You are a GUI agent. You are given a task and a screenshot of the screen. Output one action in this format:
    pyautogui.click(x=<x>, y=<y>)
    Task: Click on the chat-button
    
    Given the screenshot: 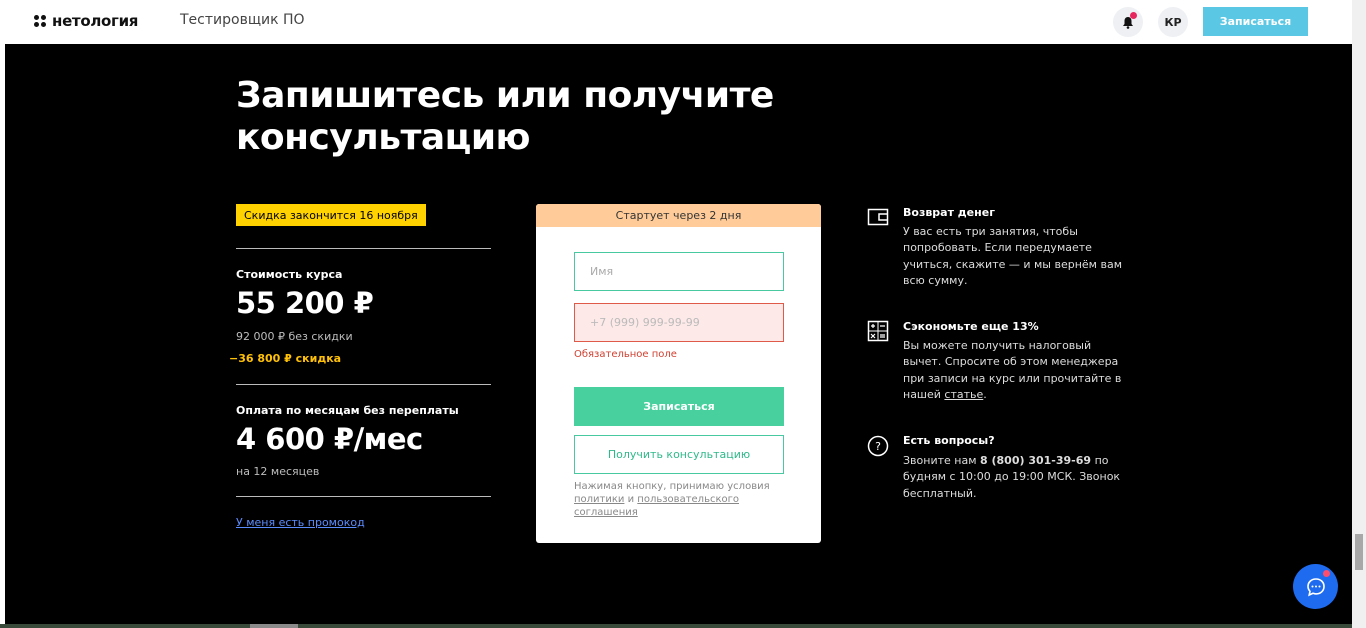 What is the action you would take?
    pyautogui.click(x=1315, y=586)
    